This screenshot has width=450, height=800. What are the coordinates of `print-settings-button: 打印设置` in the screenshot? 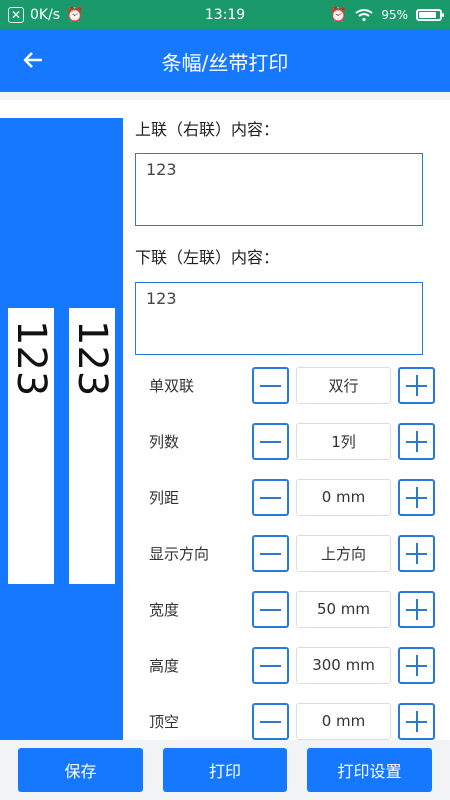 It's located at (369, 770).